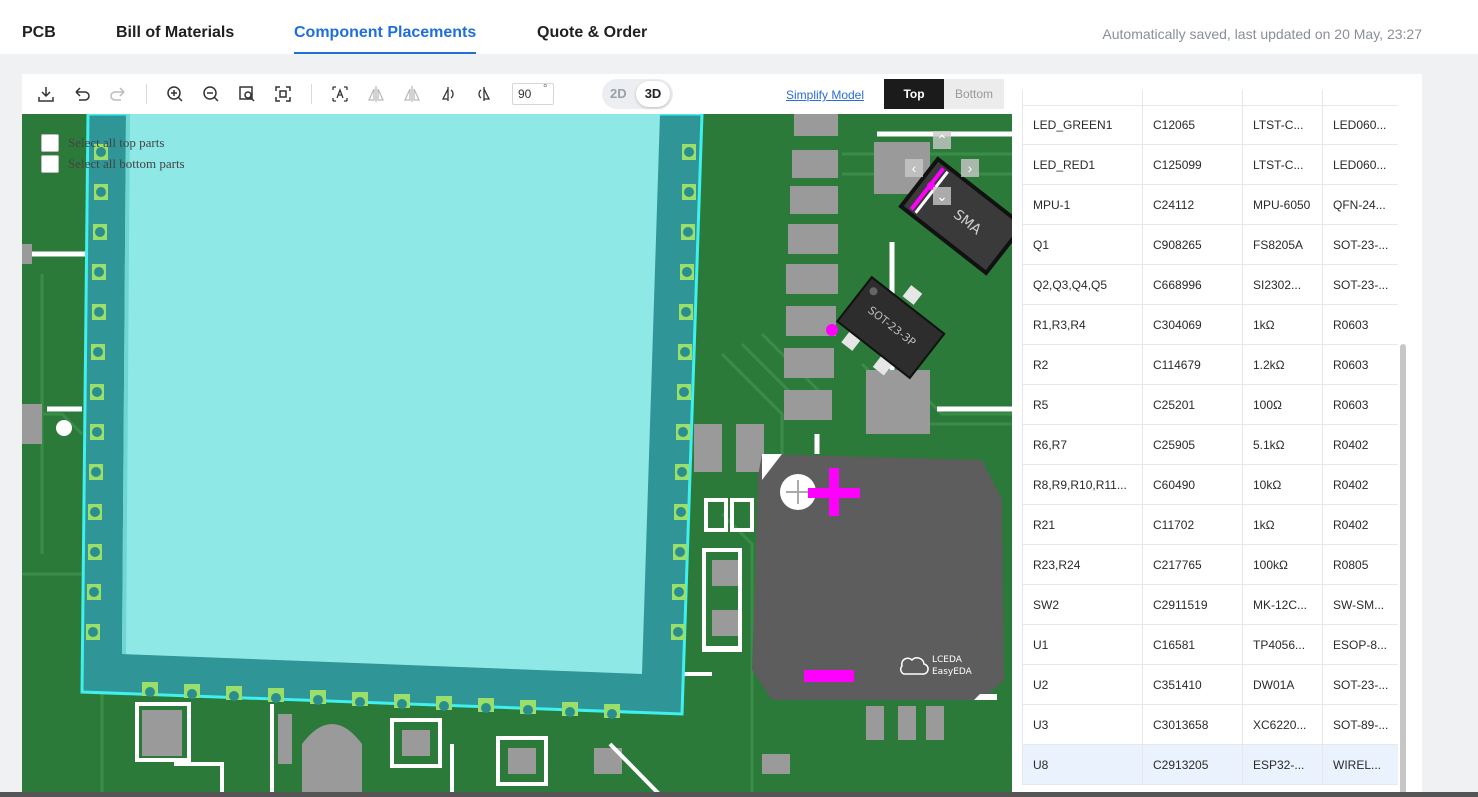  What do you see at coordinates (1210, 525) in the screenshot?
I see `table-row: R21 C11702 1kΩ R0402` at bounding box center [1210, 525].